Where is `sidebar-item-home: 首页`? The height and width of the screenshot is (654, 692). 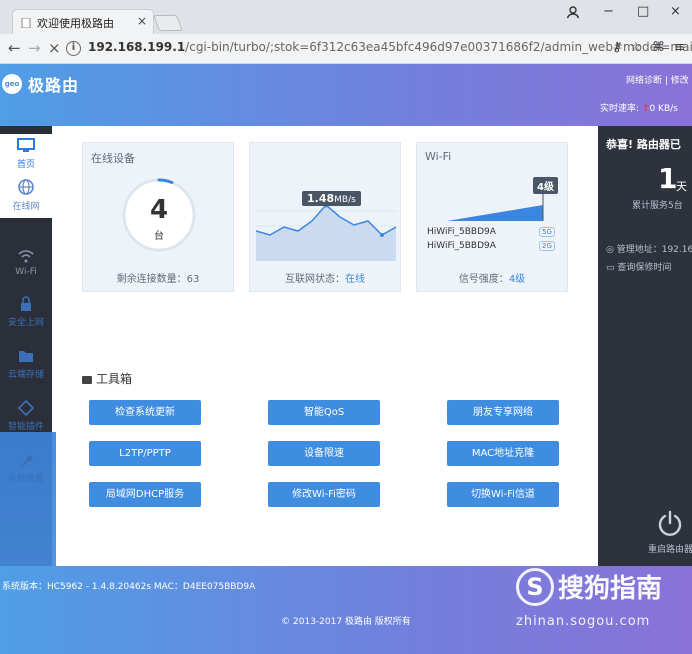
sidebar-item-home: 首页 is located at coordinates (26, 154).